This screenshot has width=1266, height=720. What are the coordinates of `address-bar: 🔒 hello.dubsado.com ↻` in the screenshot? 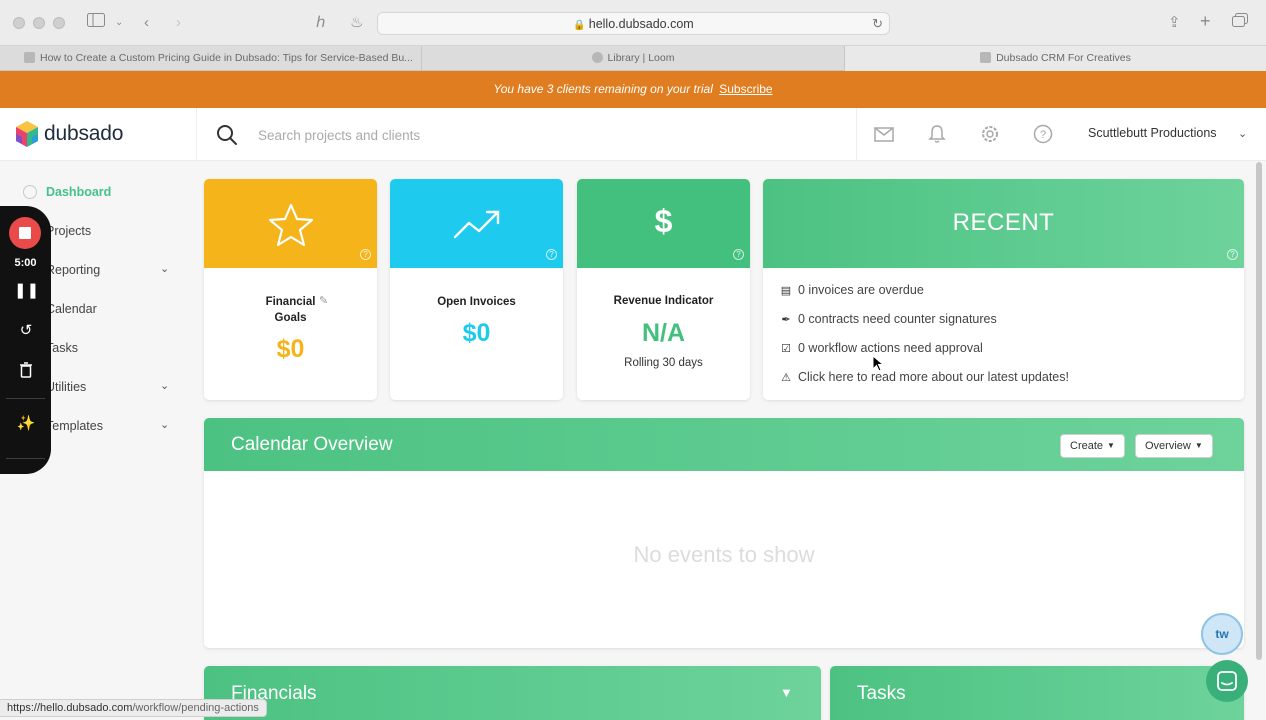 It's located at (633, 23).